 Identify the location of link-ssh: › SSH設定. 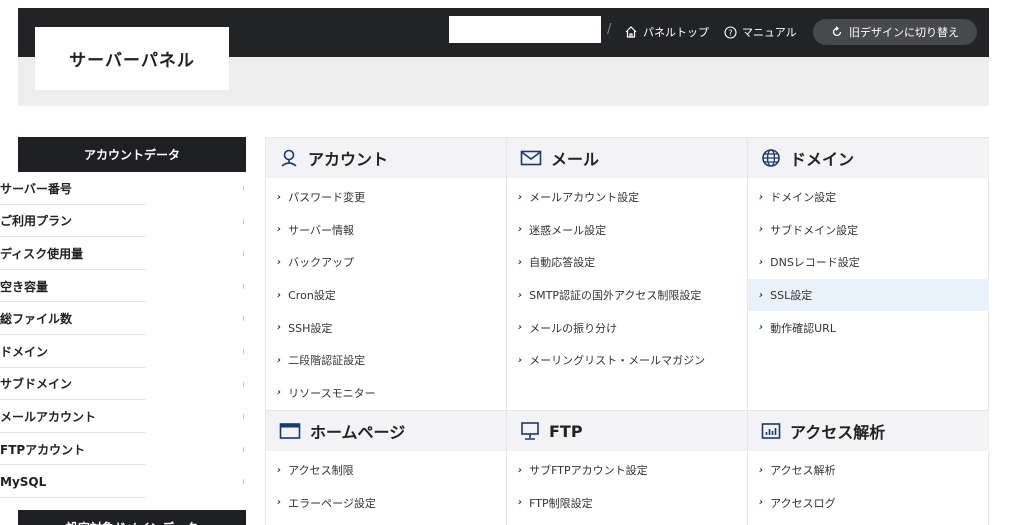
(386, 327).